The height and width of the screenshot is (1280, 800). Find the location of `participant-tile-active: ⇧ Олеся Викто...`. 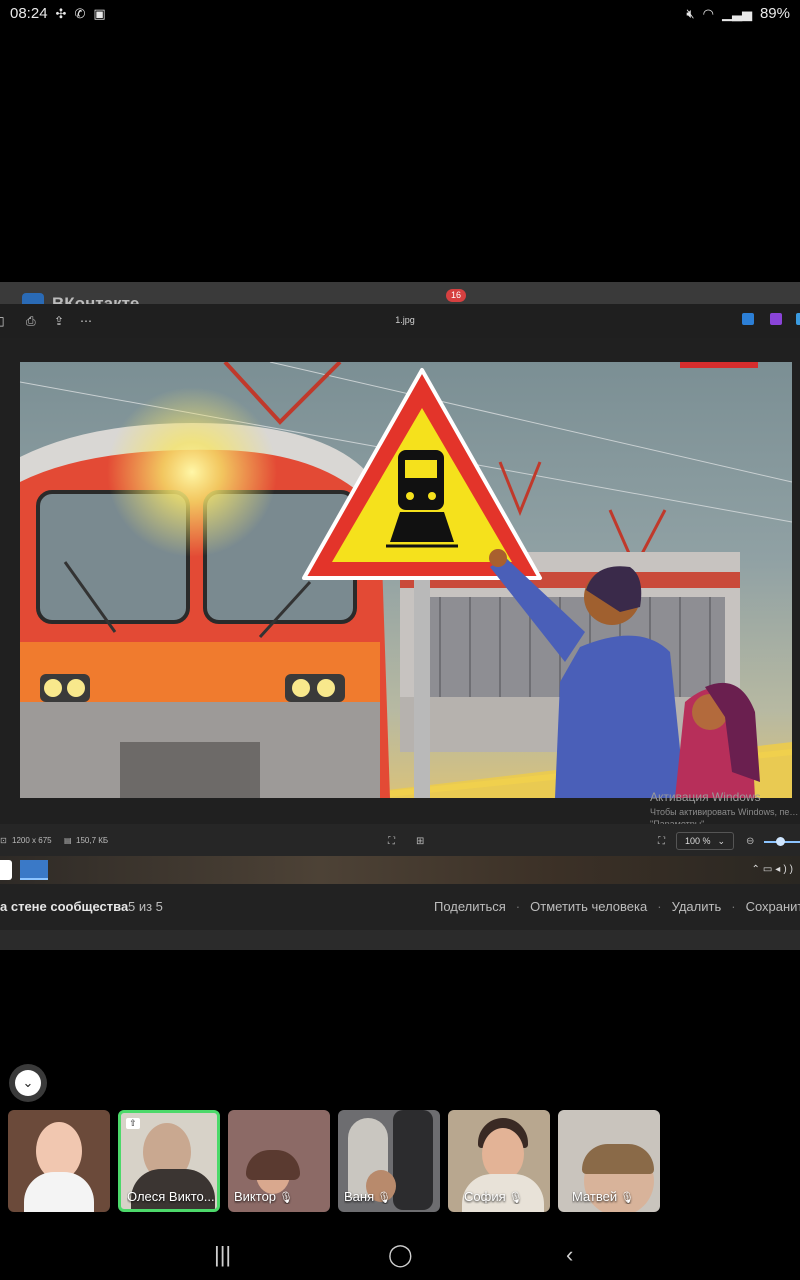

participant-tile-active: ⇧ Олеся Викто... is located at coordinates (169, 1161).